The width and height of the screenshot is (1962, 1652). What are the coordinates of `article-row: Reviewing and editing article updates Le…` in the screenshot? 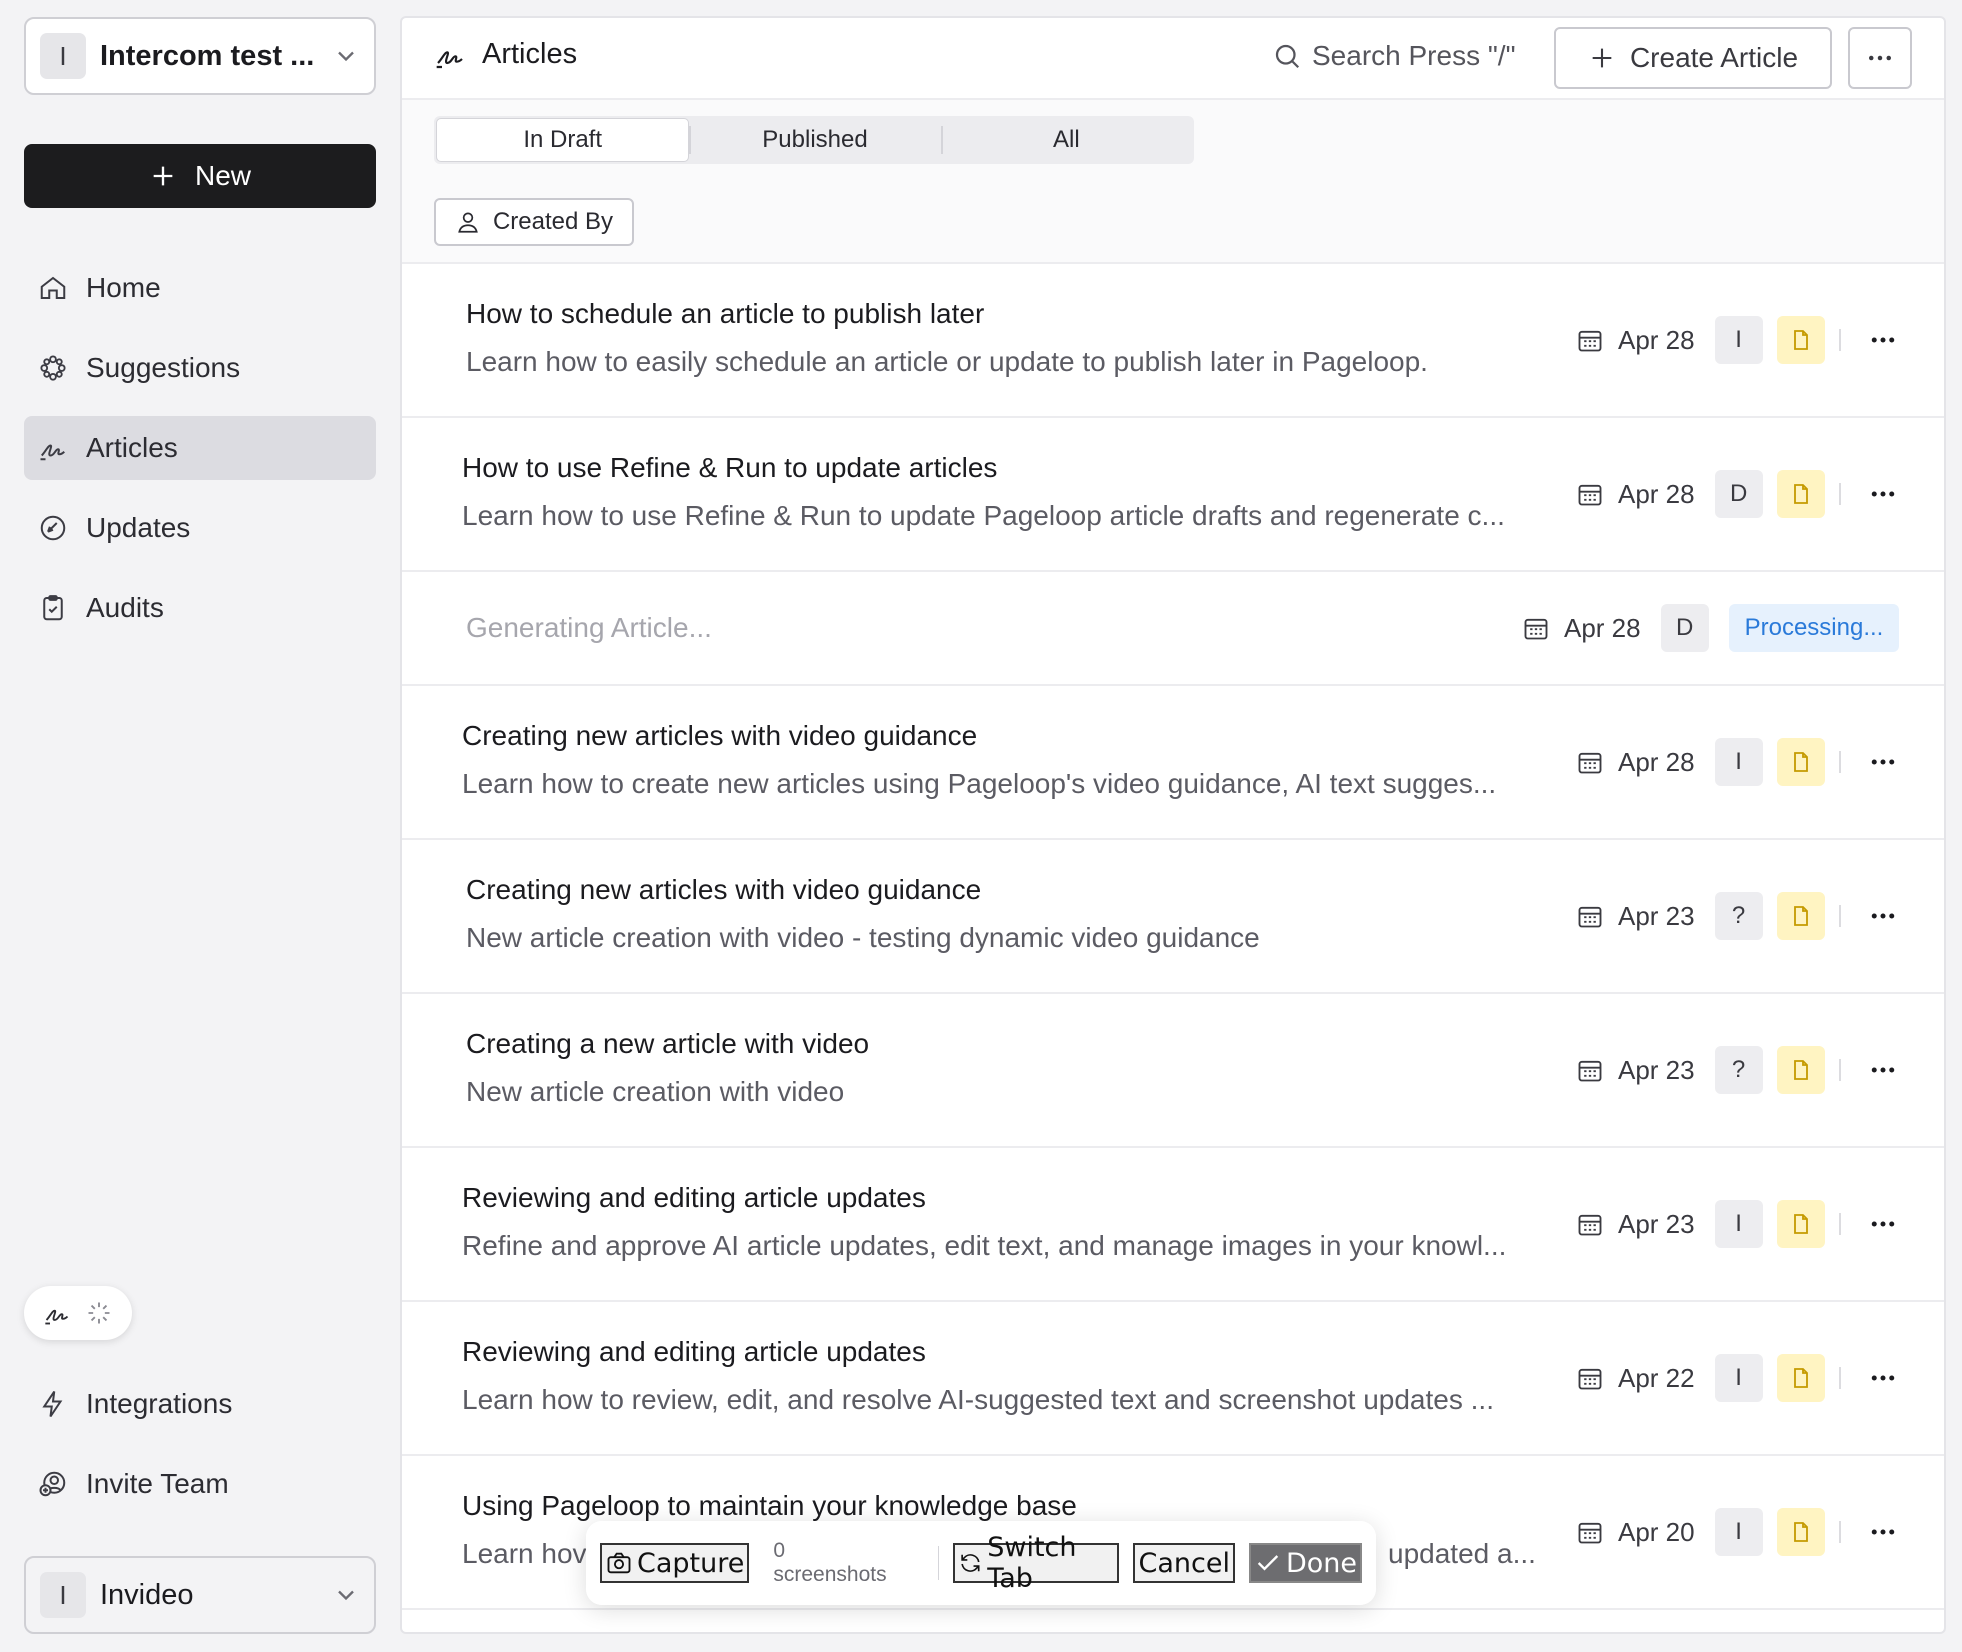 It's located at (1173, 1379).